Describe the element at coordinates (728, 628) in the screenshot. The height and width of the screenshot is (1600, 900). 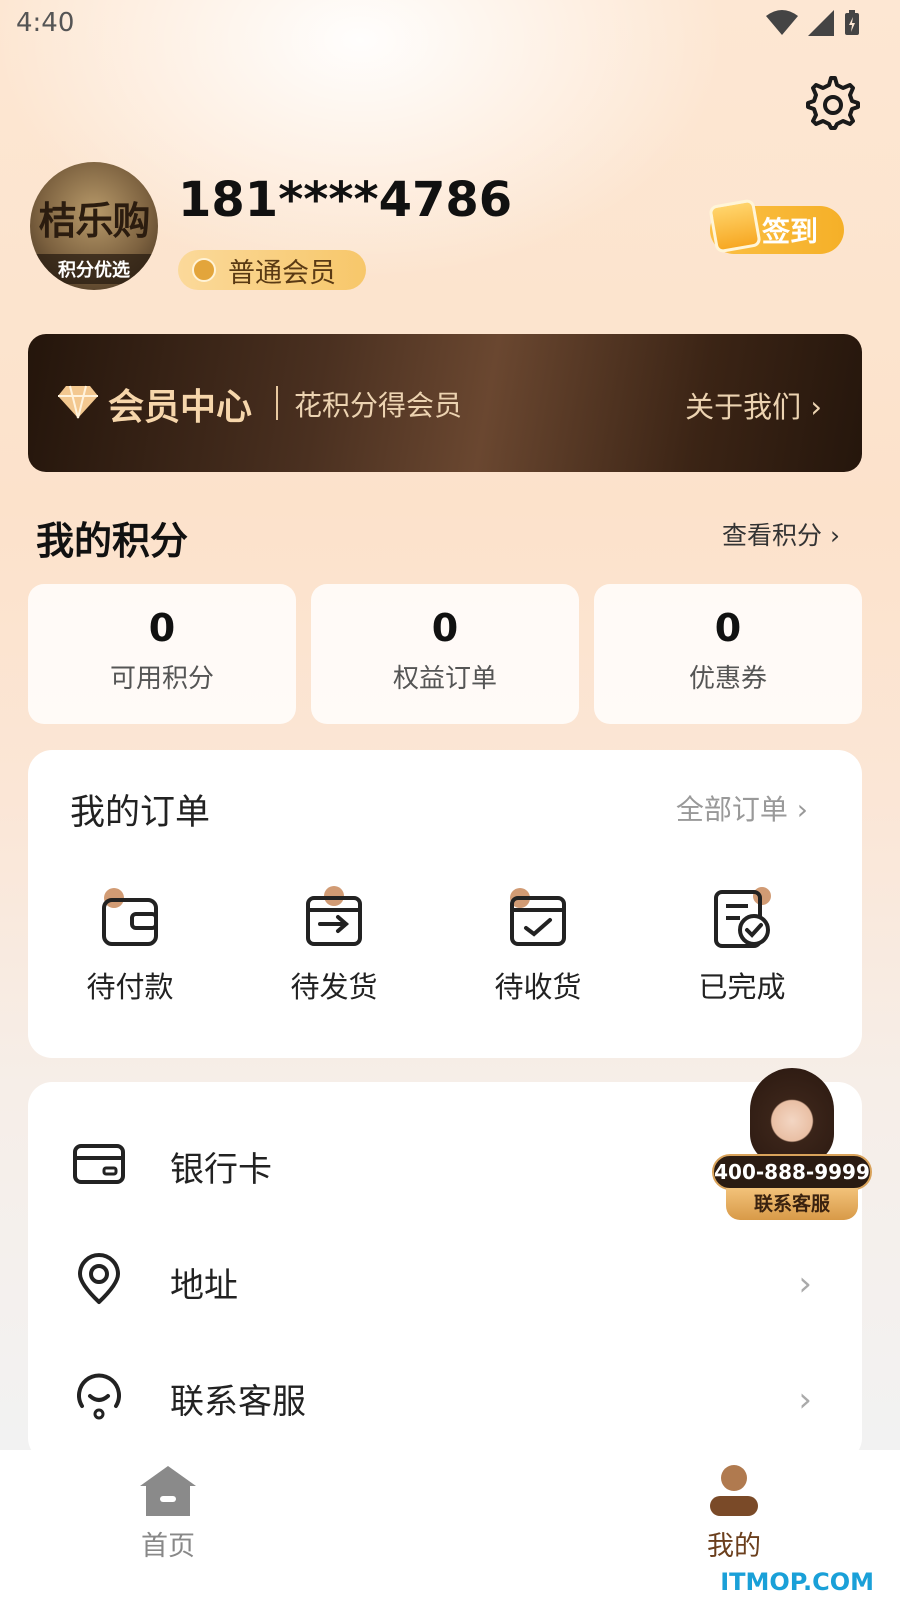
I see `coupons-value: 0` at that location.